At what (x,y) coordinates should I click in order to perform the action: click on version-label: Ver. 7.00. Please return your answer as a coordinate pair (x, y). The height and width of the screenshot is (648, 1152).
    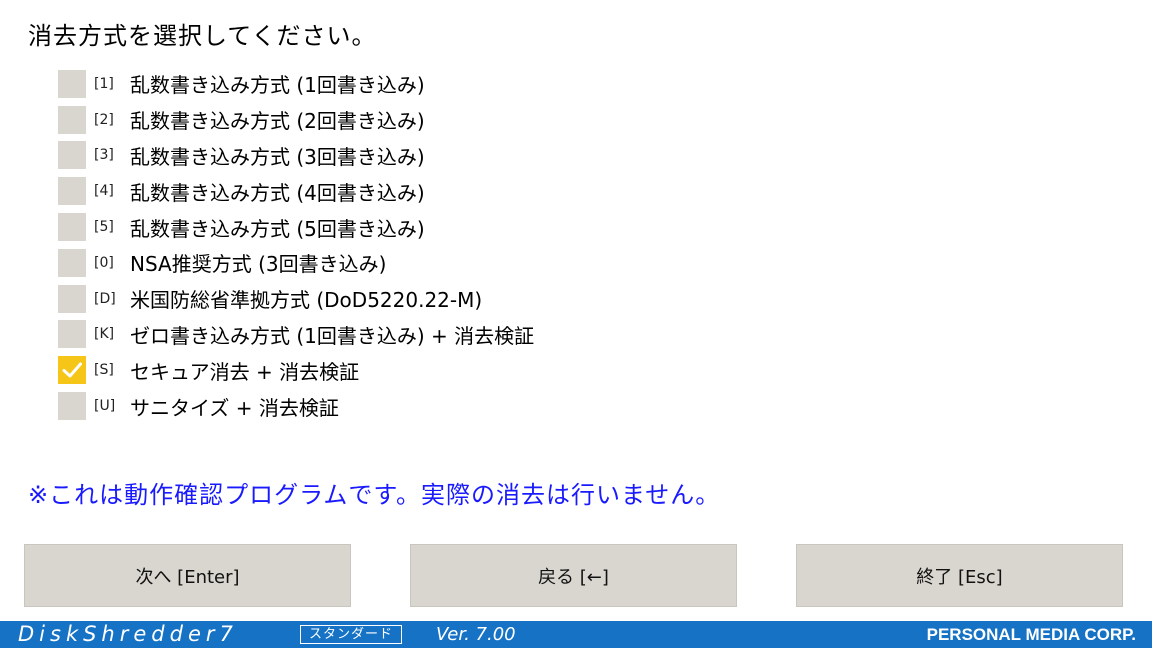
    Looking at the image, I should click on (476, 634).